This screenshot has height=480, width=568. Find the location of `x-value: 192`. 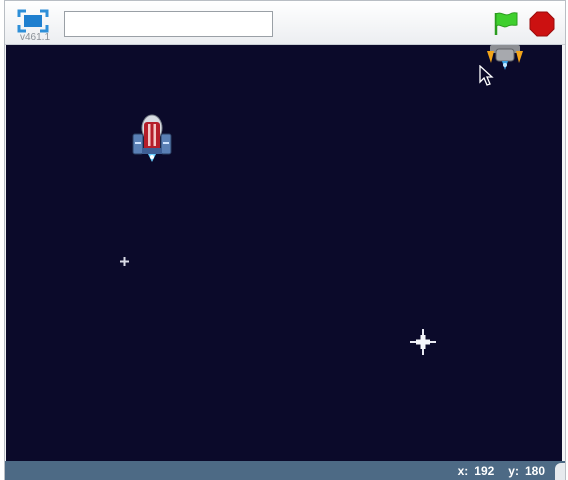

x-value: 192 is located at coordinates (484, 471).